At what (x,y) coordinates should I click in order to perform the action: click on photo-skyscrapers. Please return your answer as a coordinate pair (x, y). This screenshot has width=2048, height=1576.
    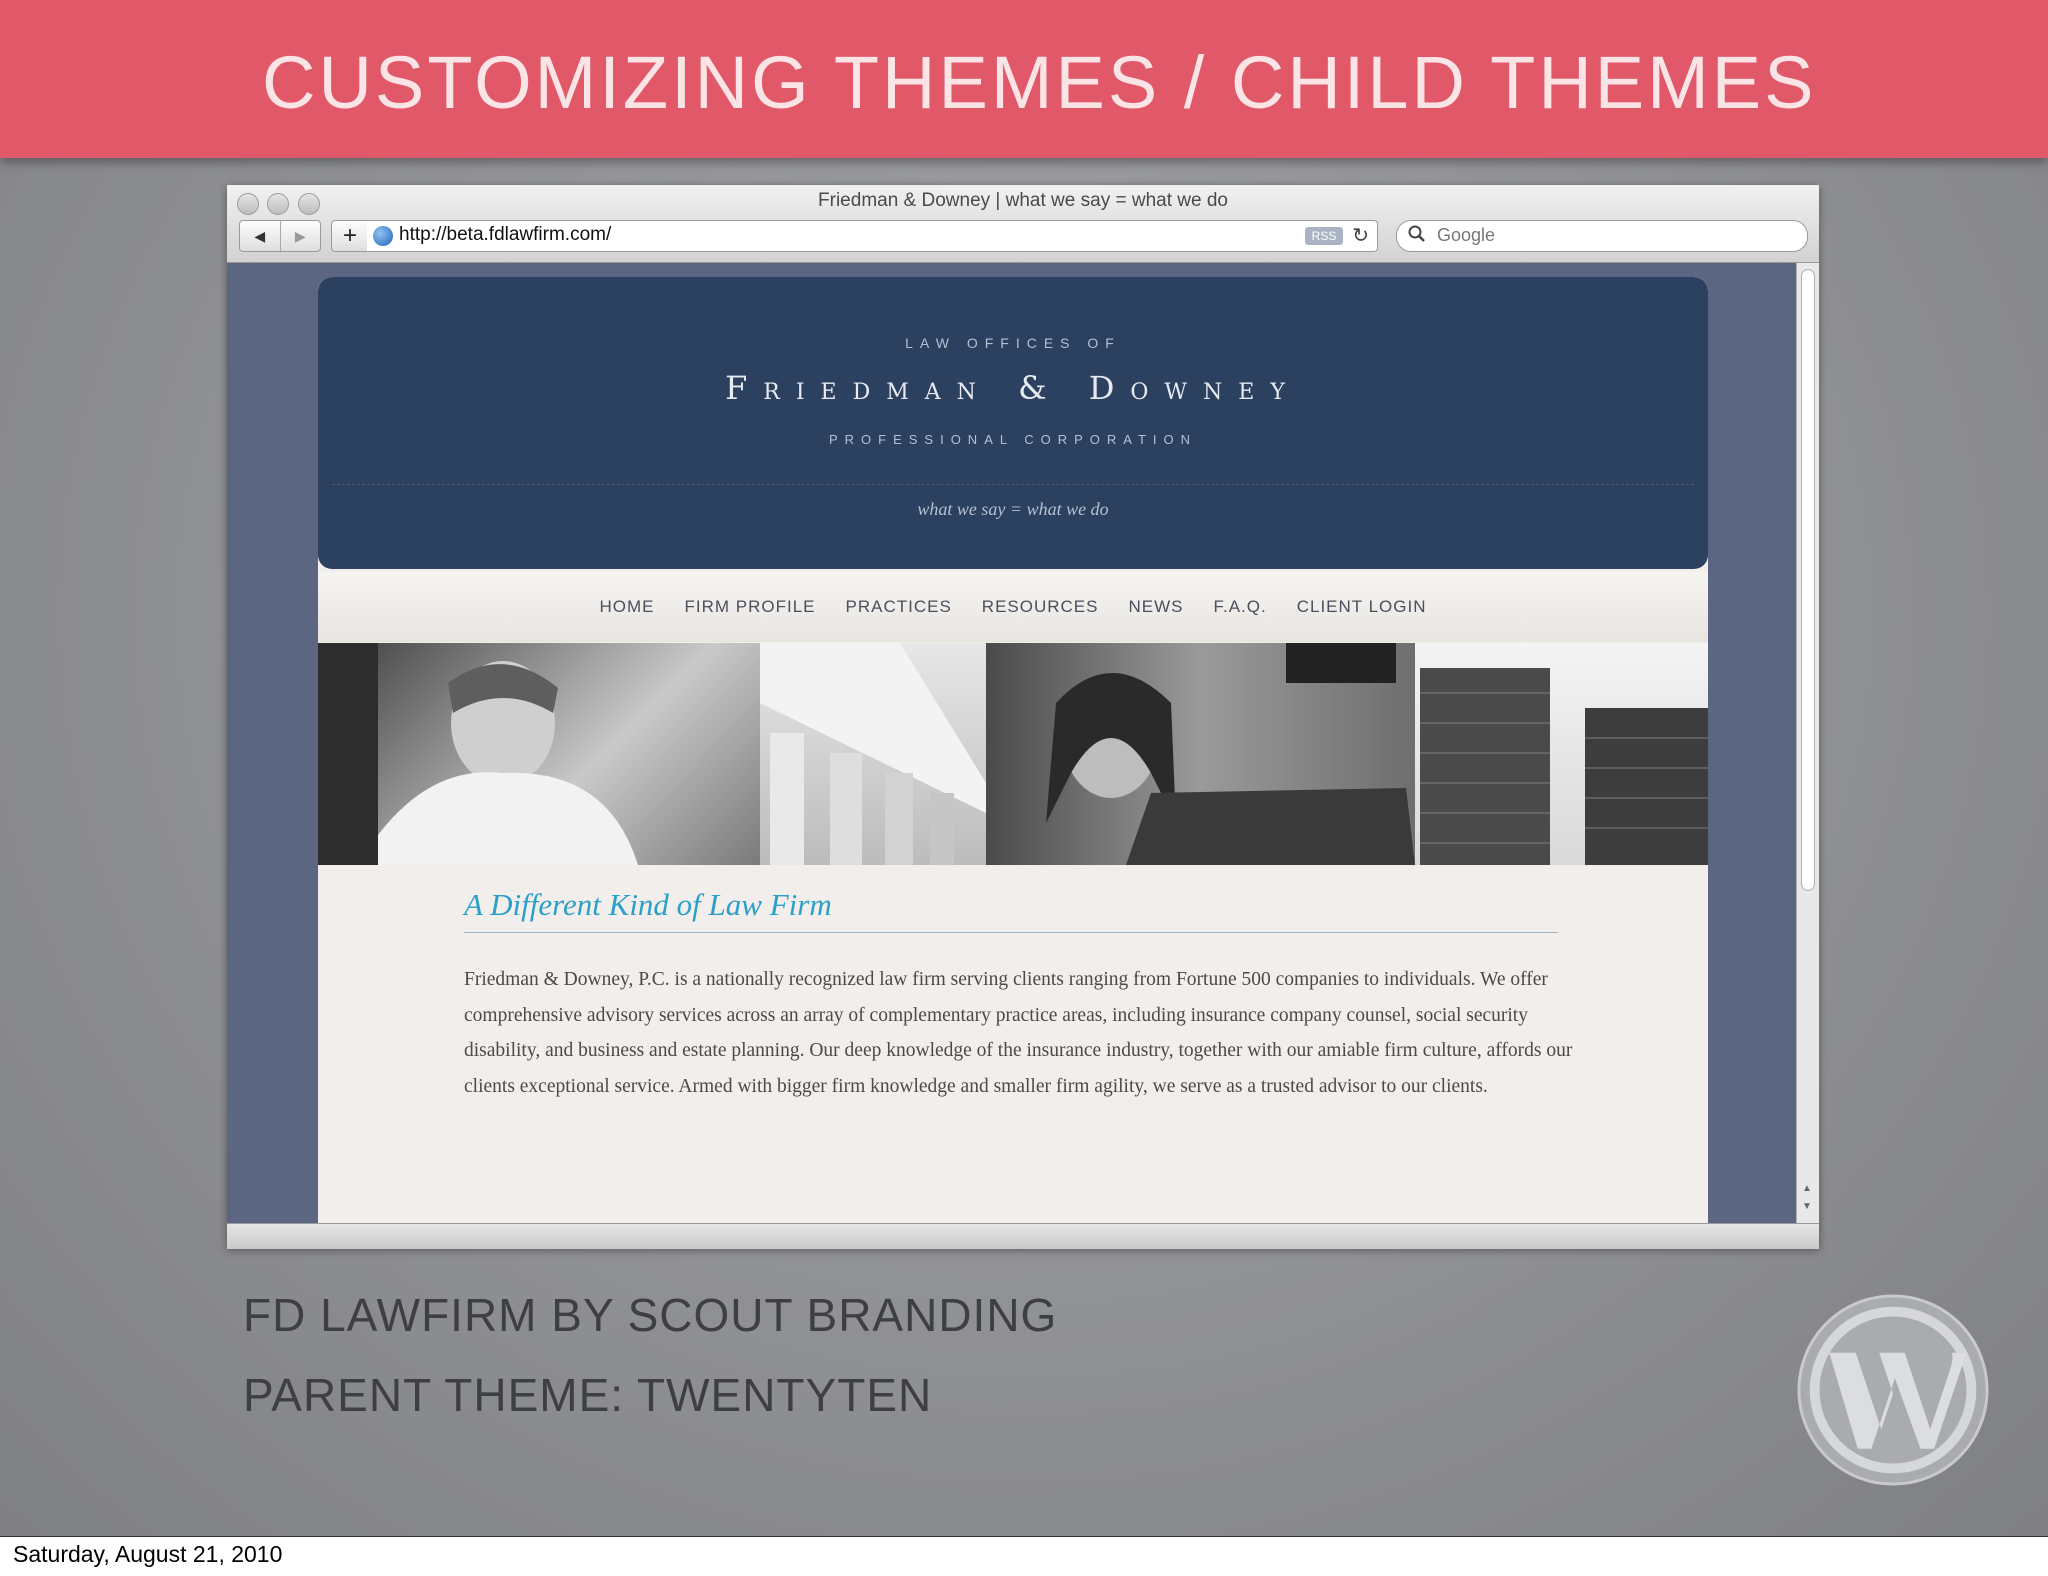
    Looking at the image, I should click on (1561, 754).